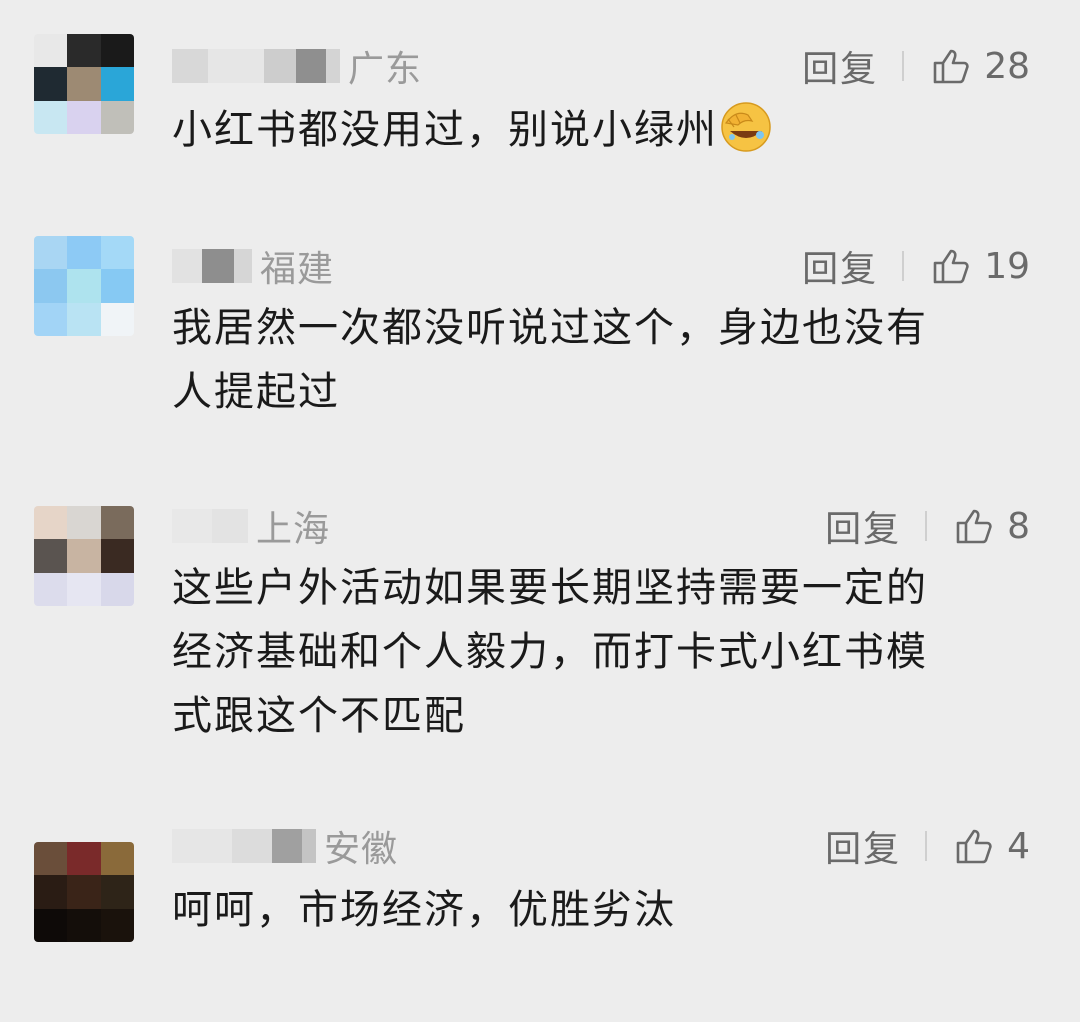 Image resolution: width=1080 pixels, height=1022 pixels. What do you see at coordinates (550, 588) in the screenshot?
I see `comment-text-line: 这些户外活动如果要长期坚持需要一定的` at bounding box center [550, 588].